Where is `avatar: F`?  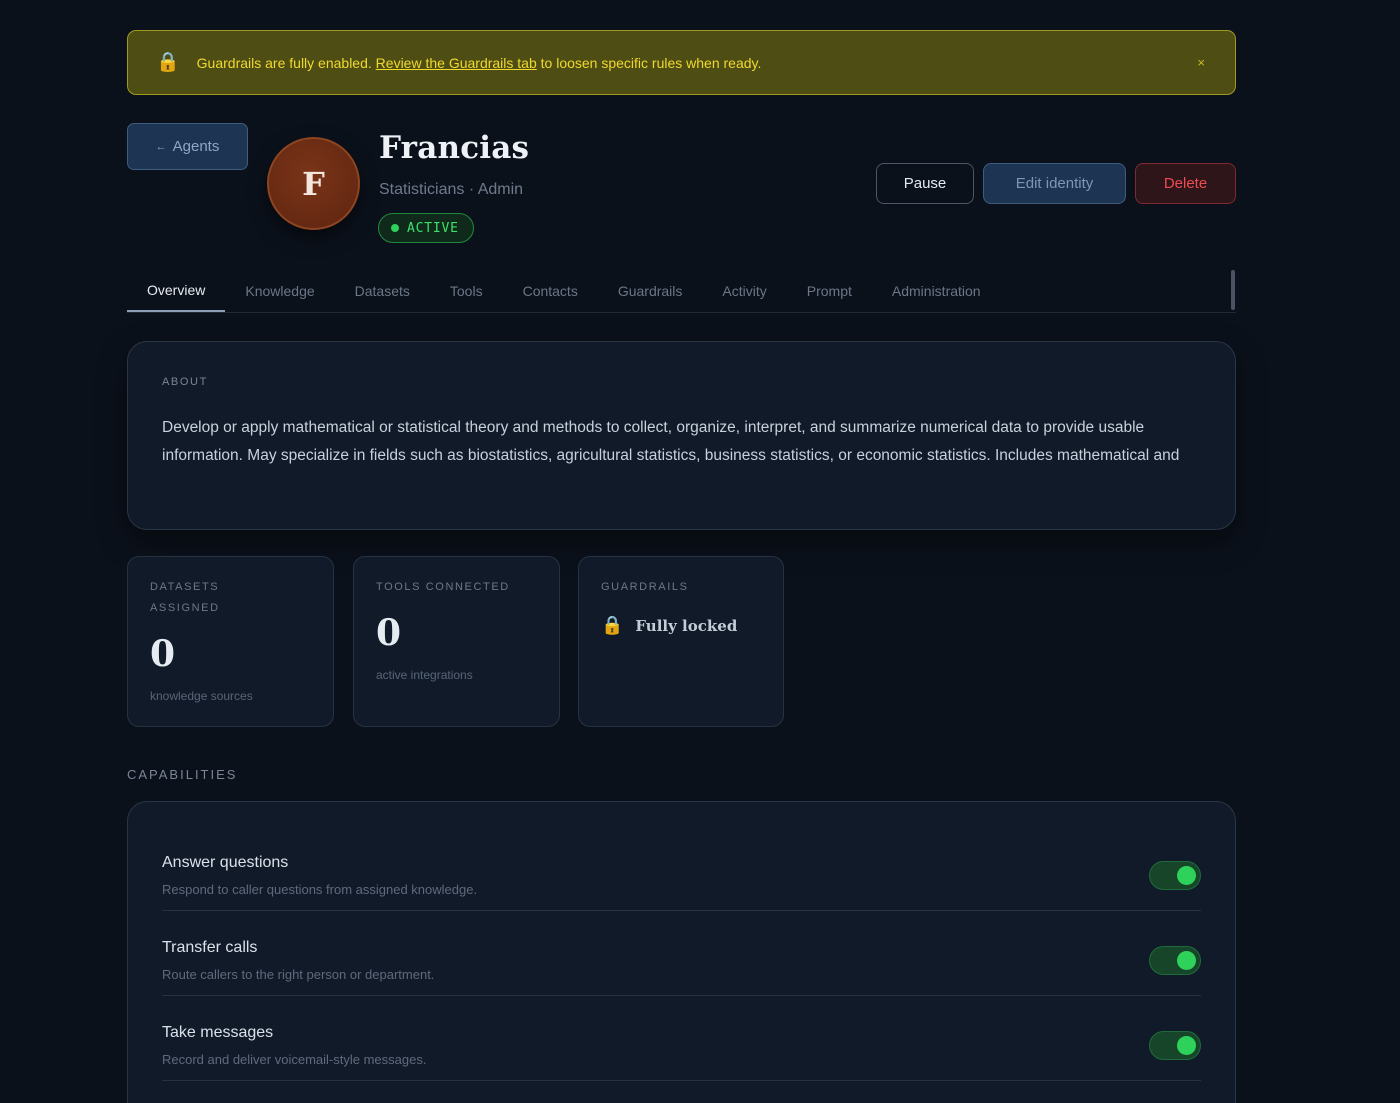
avatar: F is located at coordinates (313, 183).